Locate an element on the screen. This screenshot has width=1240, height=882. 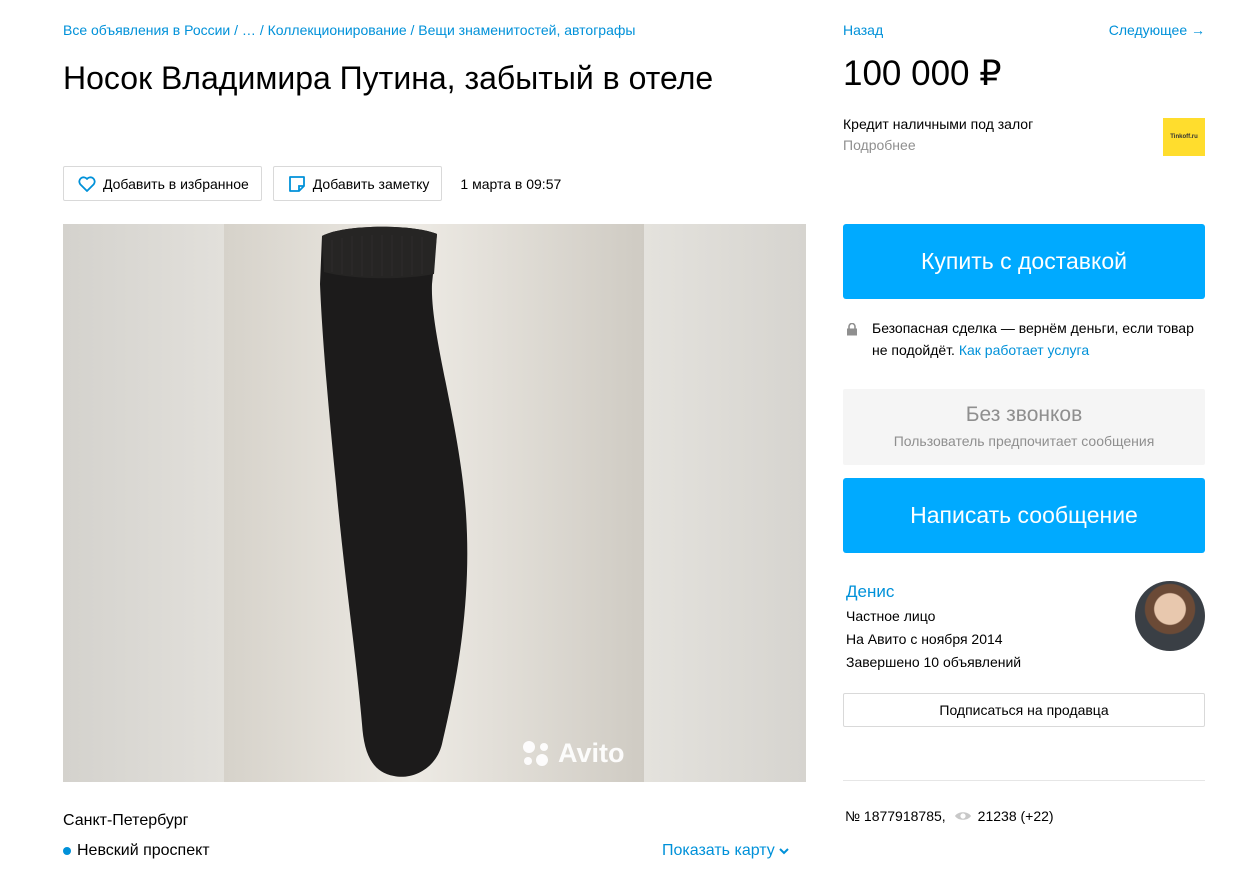
listing-id: № 1877918785, is located at coordinates (895, 816).